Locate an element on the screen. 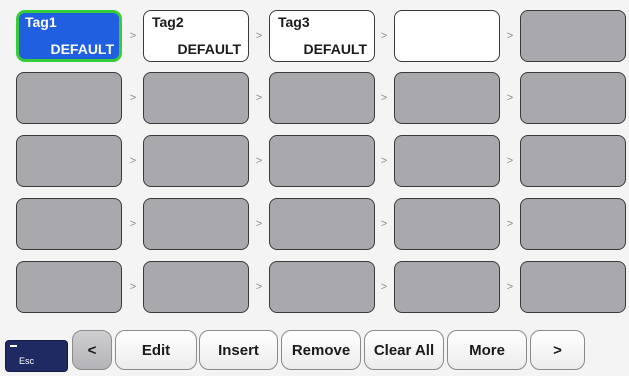 This screenshot has height=376, width=629. more-button: More is located at coordinates (487, 350).